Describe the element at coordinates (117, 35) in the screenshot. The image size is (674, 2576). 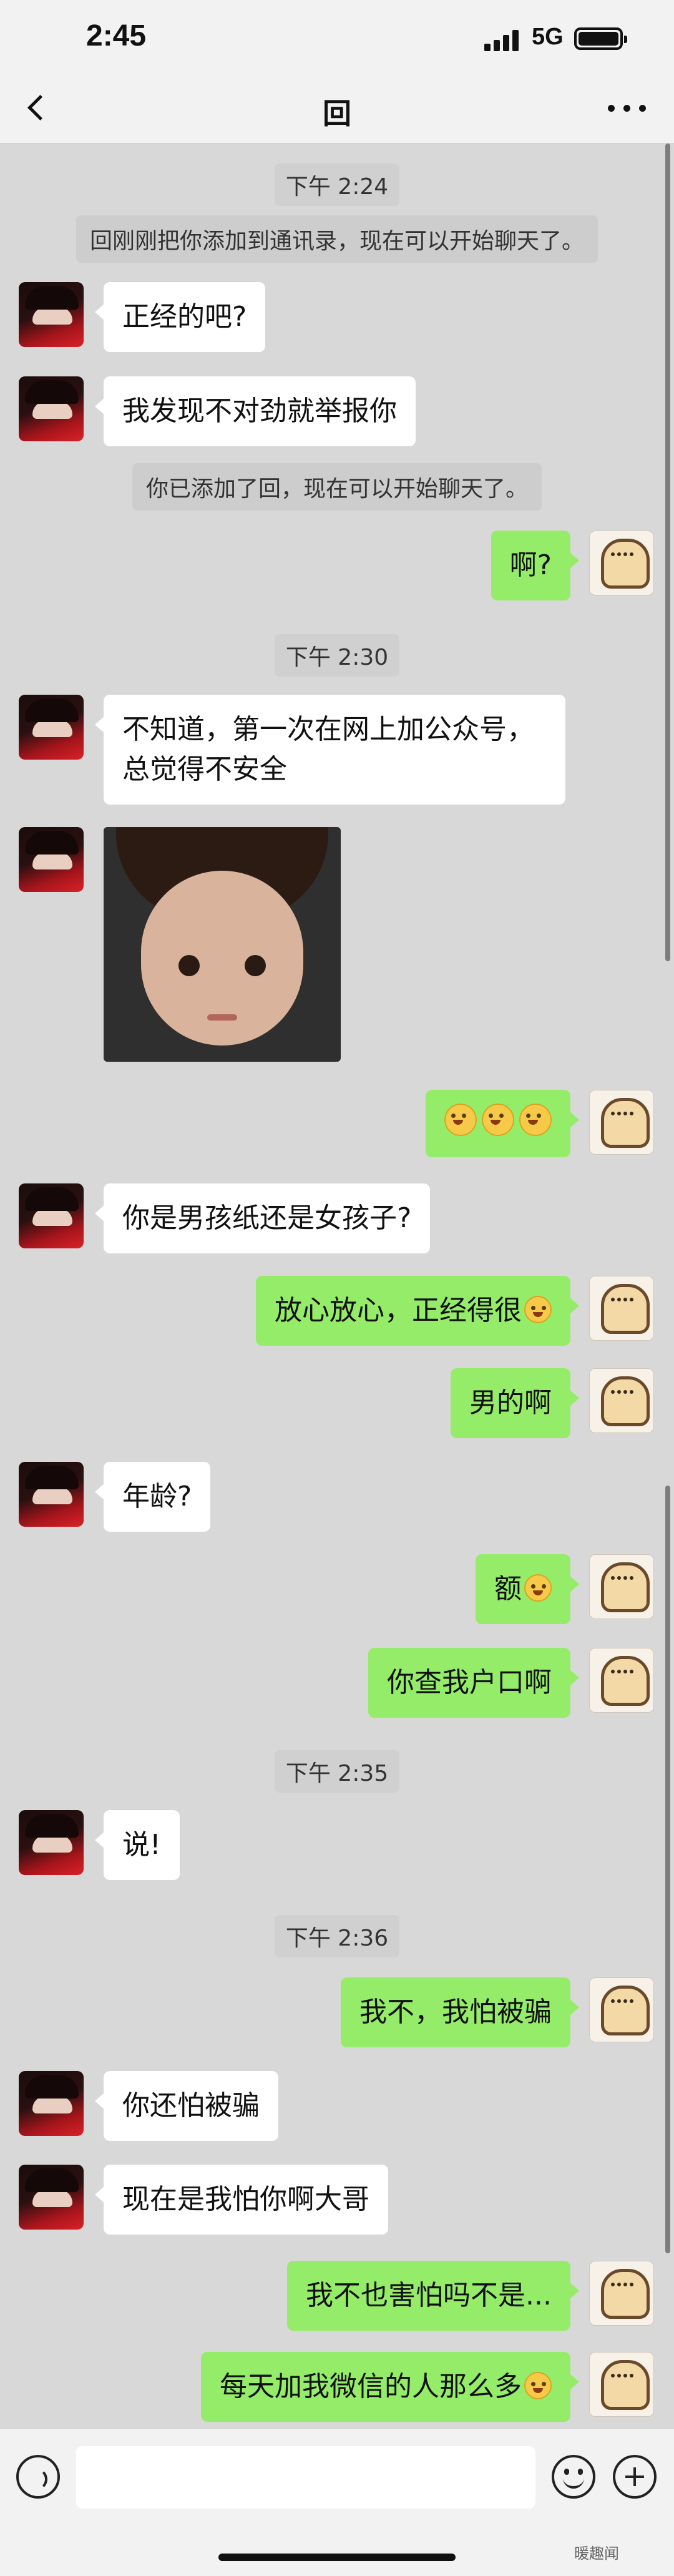
I see `status-time: 2:45` at that location.